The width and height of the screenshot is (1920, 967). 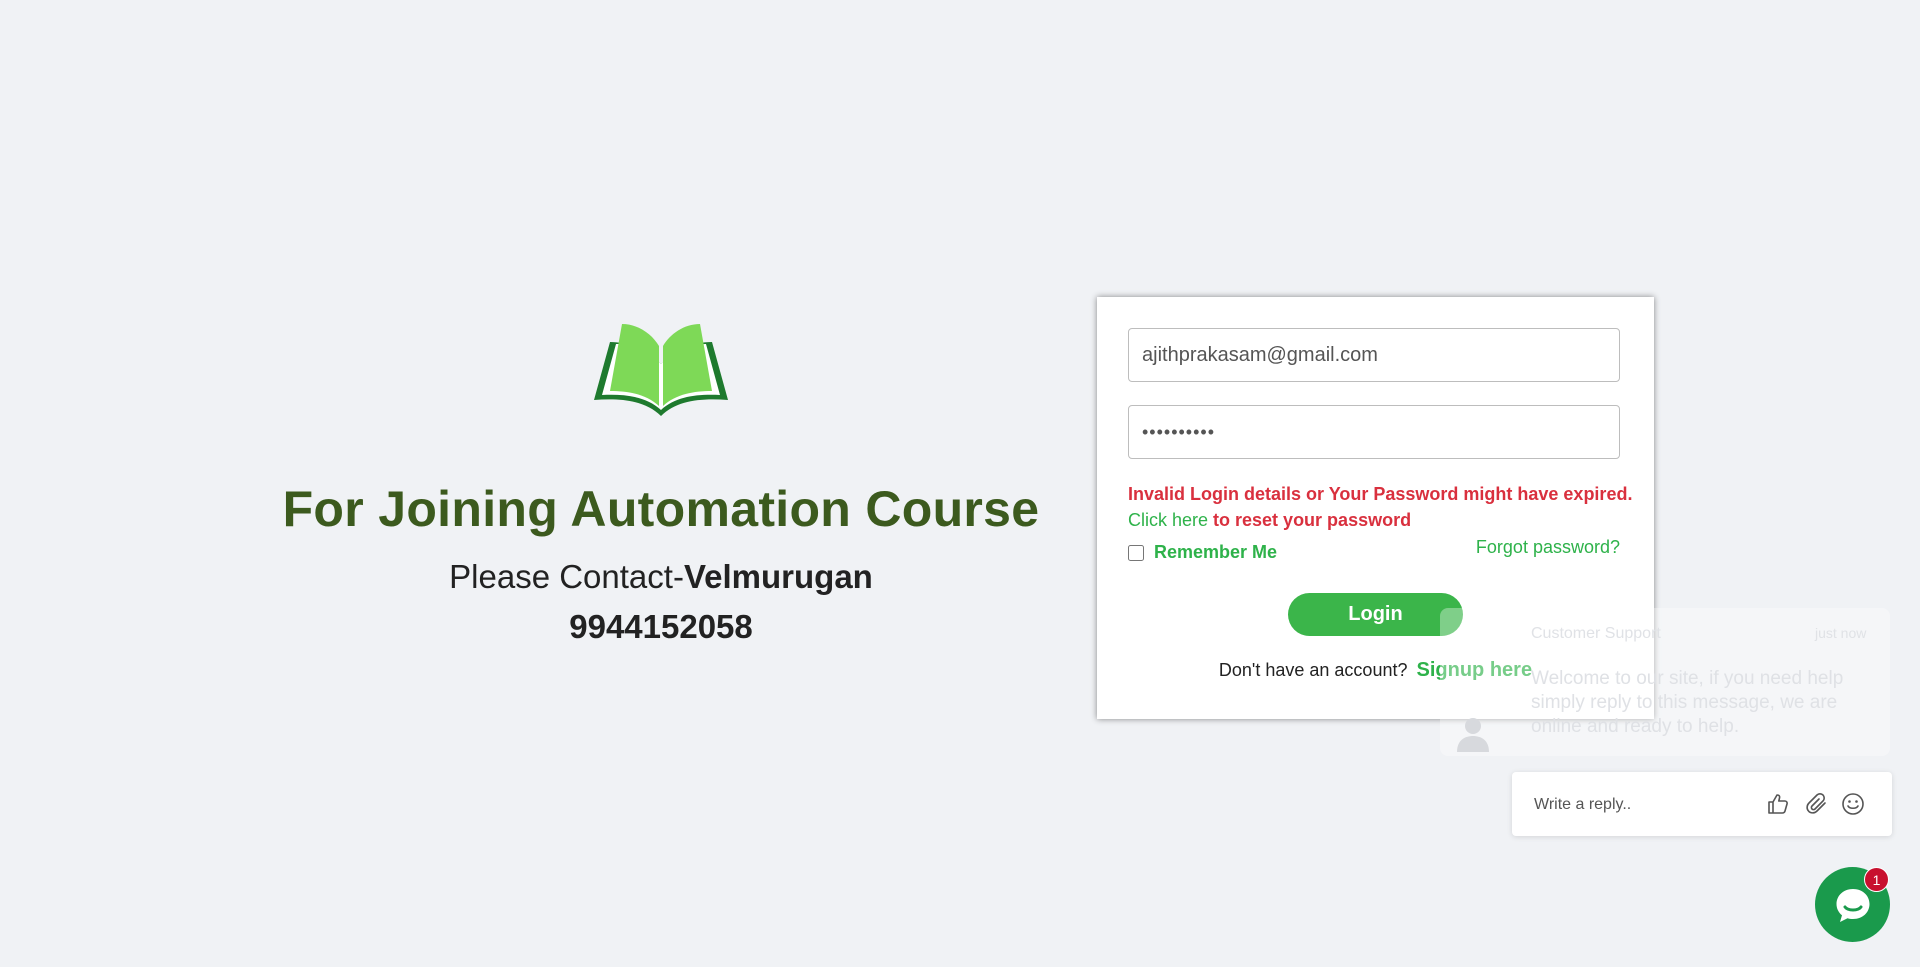 What do you see at coordinates (1310, 520) in the screenshot?
I see `reset-password-text: to reset your password` at bounding box center [1310, 520].